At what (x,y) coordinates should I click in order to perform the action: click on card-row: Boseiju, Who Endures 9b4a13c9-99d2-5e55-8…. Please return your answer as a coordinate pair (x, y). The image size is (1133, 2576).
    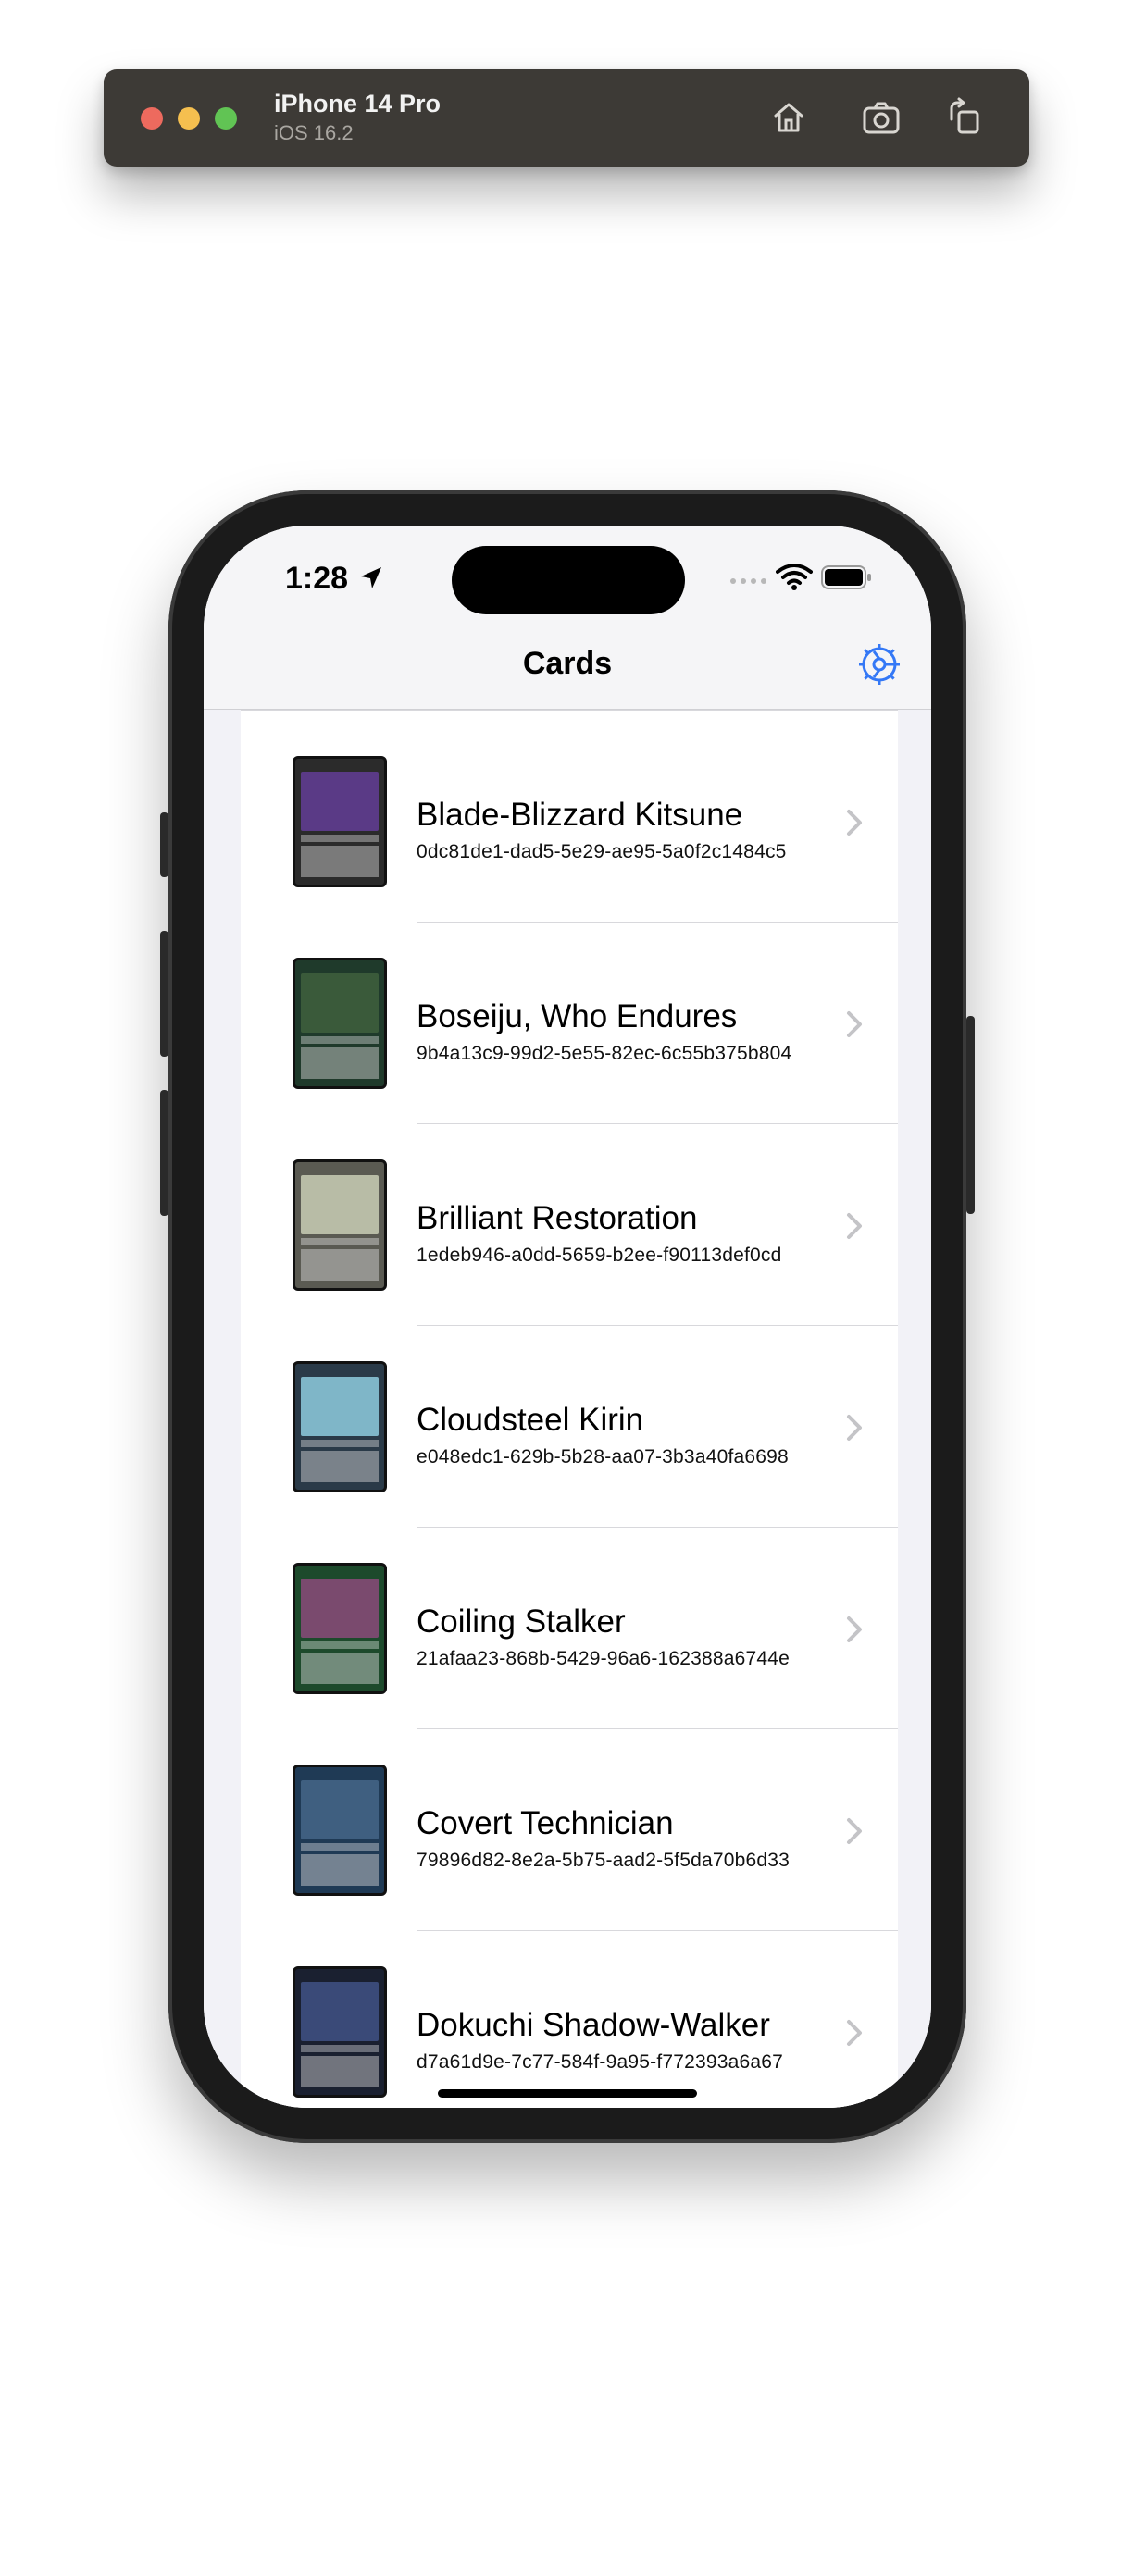
    Looking at the image, I should click on (569, 1023).